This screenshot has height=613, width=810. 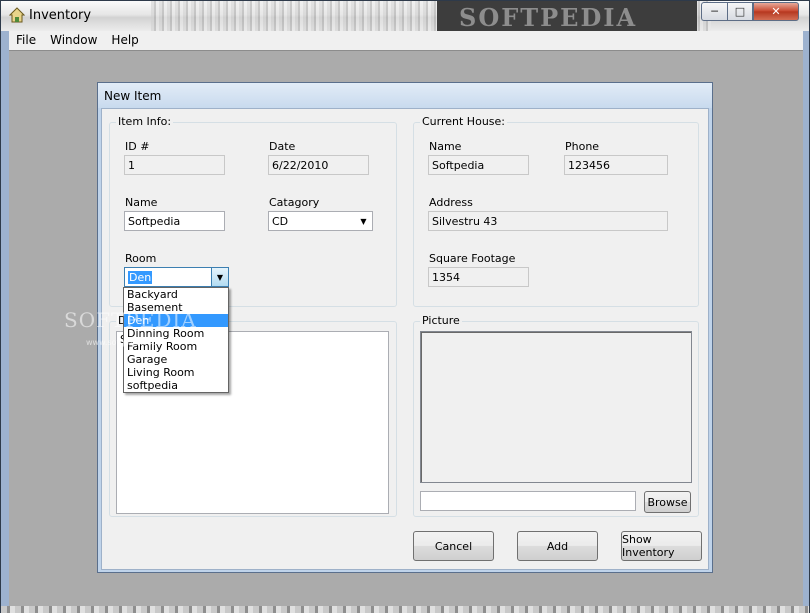 What do you see at coordinates (137, 146) in the screenshot?
I see `id-label: ID #` at bounding box center [137, 146].